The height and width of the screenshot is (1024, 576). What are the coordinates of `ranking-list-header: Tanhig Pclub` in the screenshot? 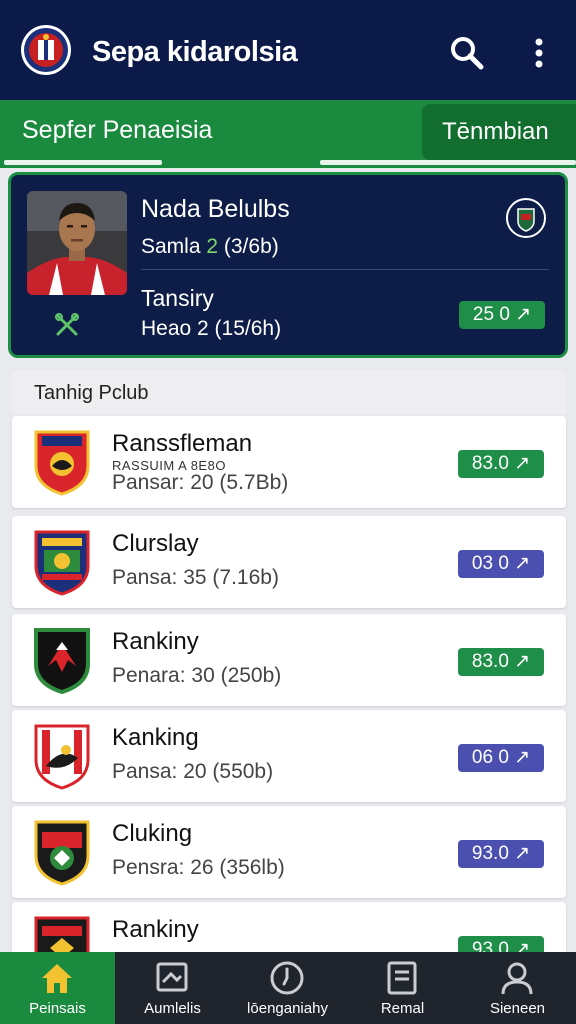 It's located at (289, 392).